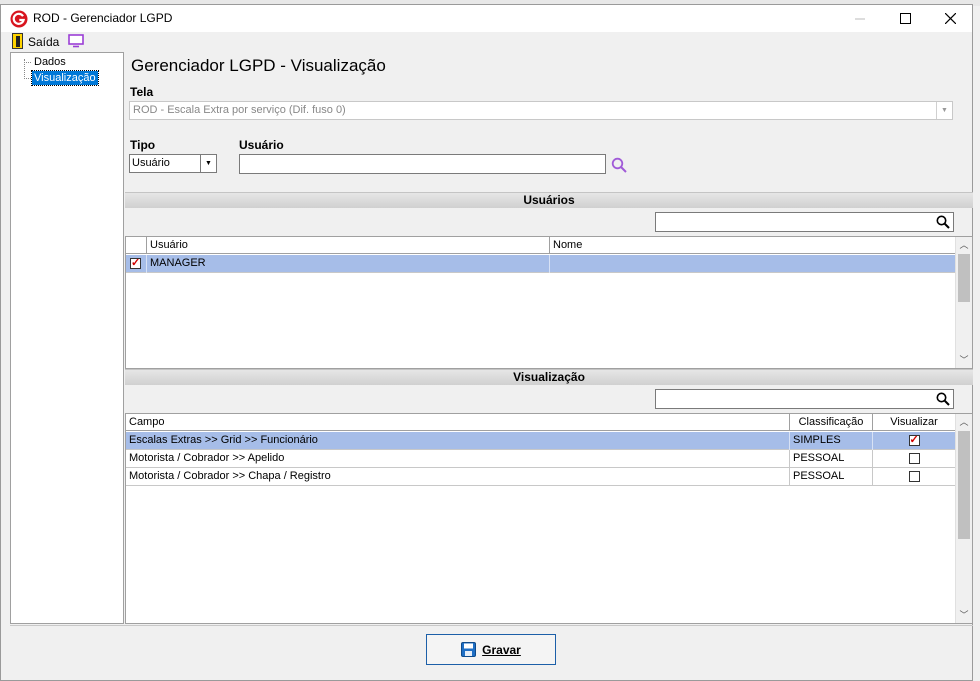 This screenshot has width=980, height=681. I want to click on table-row: MANAGER, so click(540, 264).